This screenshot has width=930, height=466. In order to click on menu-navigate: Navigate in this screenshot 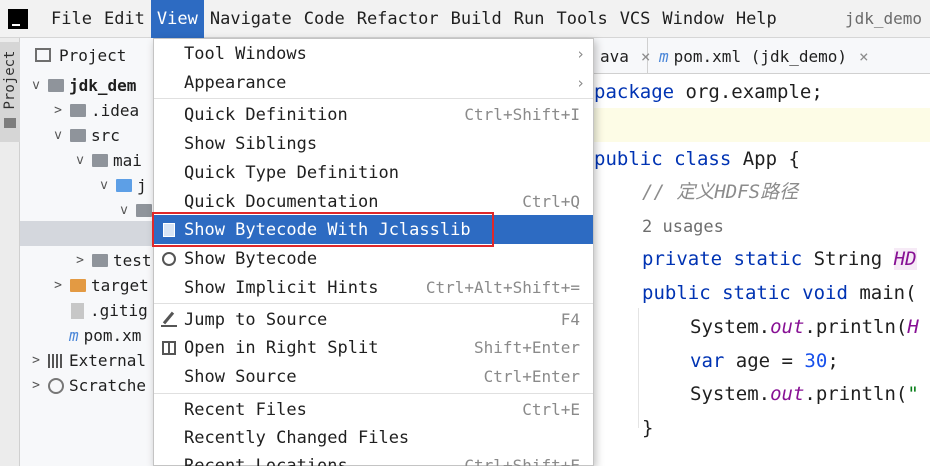, I will do `click(251, 19)`.